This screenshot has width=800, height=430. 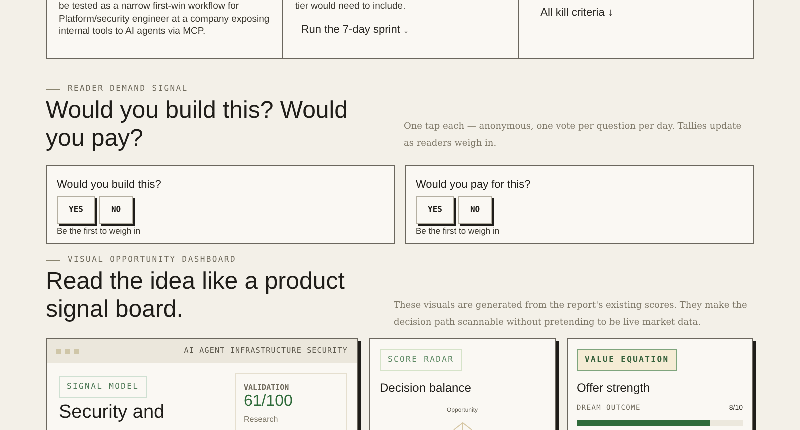 I want to click on section-eyebrow: VISUAL OPPORTUNITY DASHBOARD, so click(x=152, y=260).